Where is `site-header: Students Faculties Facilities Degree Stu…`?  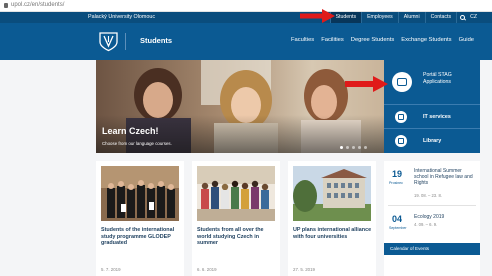
site-header: Students Faculties Facilities Degree Stu… is located at coordinates (246, 41).